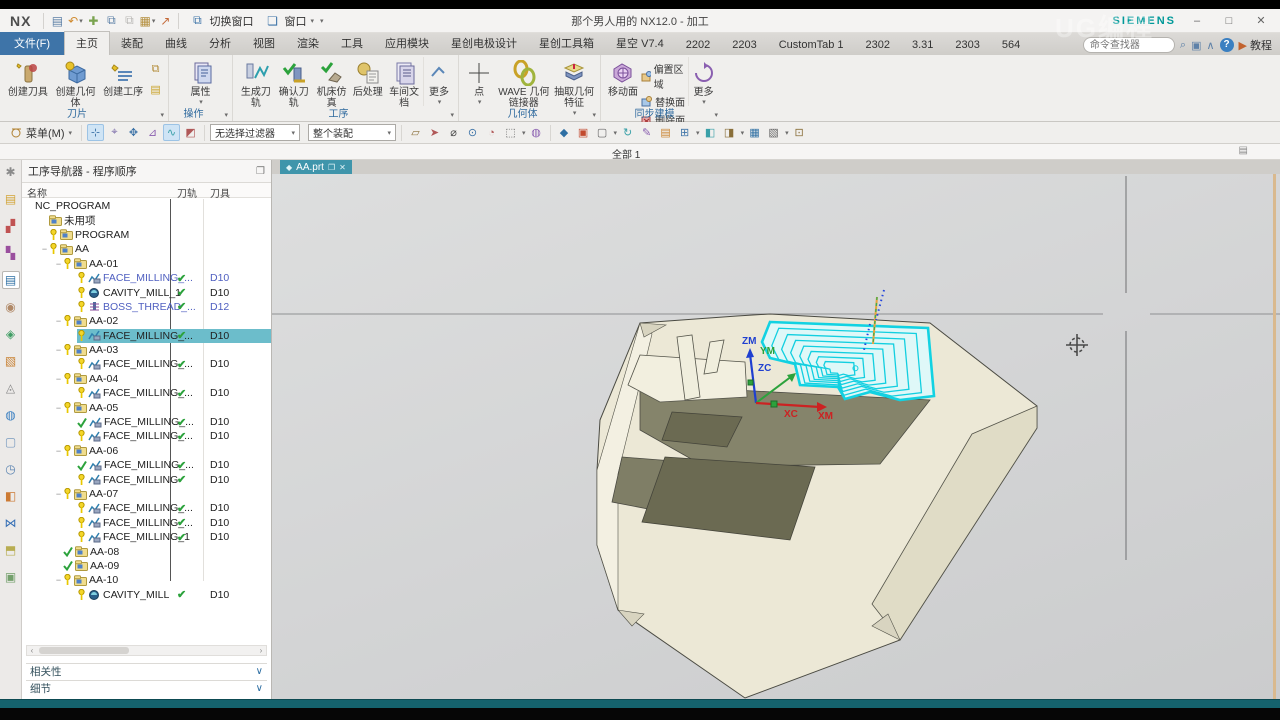 The image size is (1280, 720). Describe the element at coordinates (294, 83) in the screenshot. I see `verify-toolpath-button: 确认刀轨` at that location.